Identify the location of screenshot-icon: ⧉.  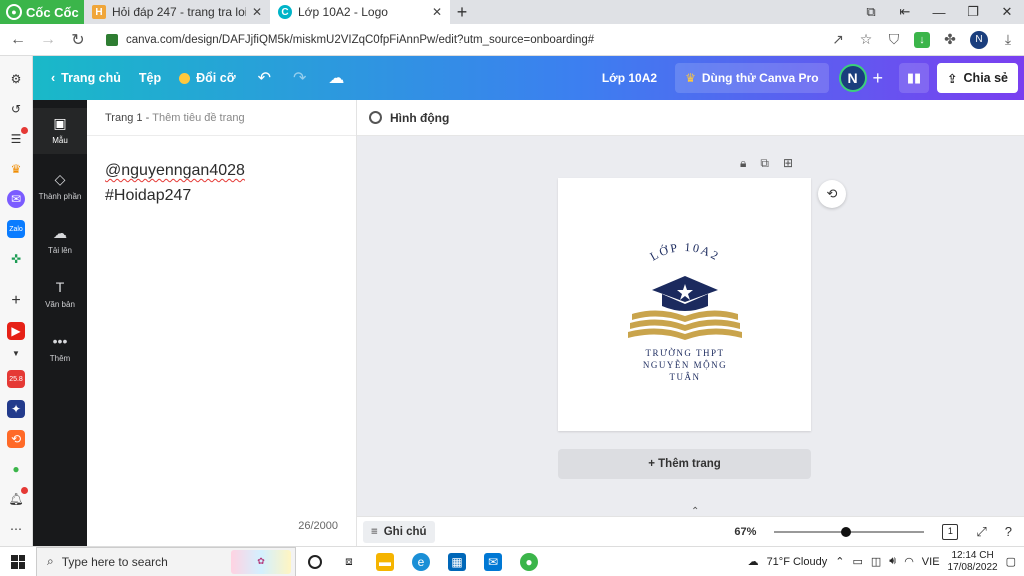
(871, 12).